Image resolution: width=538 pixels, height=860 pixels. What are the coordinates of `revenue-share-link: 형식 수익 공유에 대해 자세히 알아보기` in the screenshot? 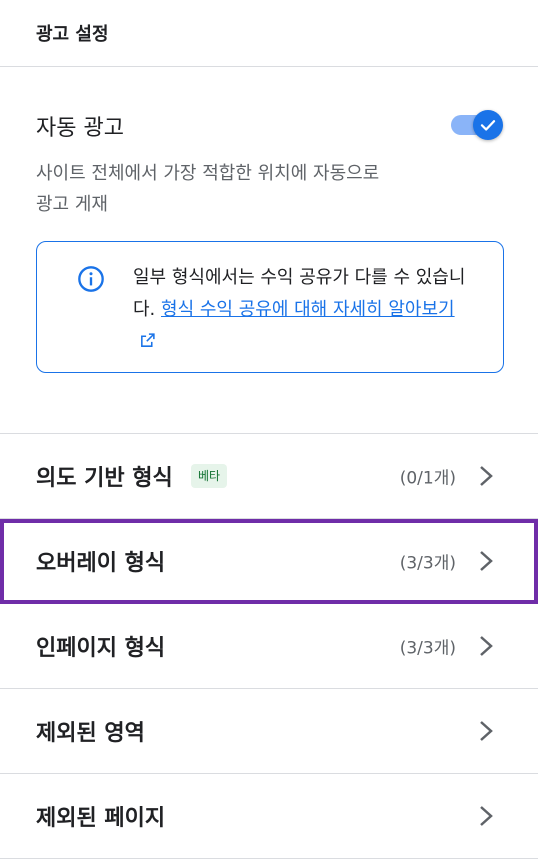 It's located at (308, 309).